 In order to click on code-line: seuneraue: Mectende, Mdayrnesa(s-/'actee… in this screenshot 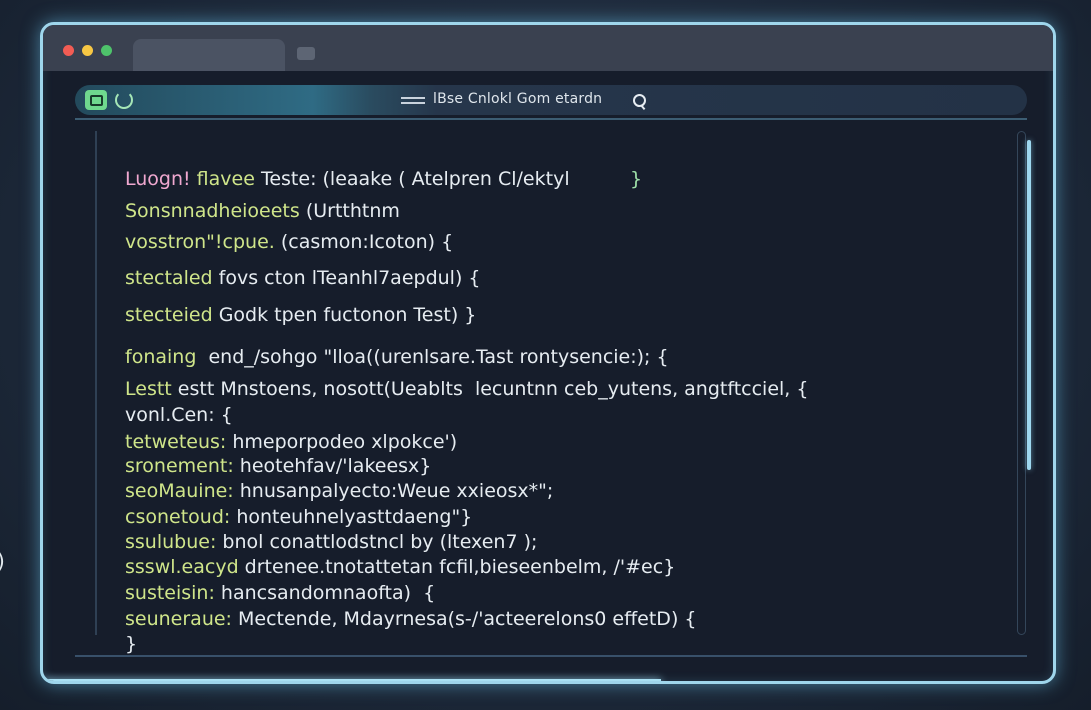, I will do `click(410, 619)`.